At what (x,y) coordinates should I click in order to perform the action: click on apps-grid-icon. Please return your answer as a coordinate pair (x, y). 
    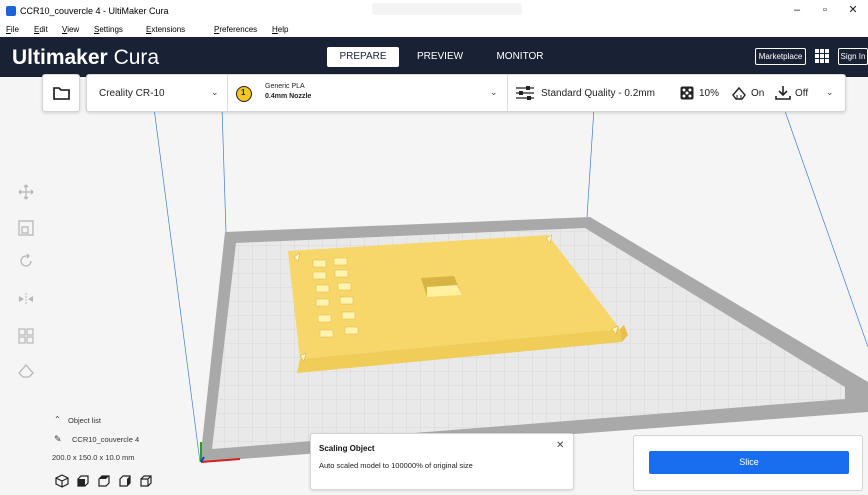
    Looking at the image, I should click on (822, 56).